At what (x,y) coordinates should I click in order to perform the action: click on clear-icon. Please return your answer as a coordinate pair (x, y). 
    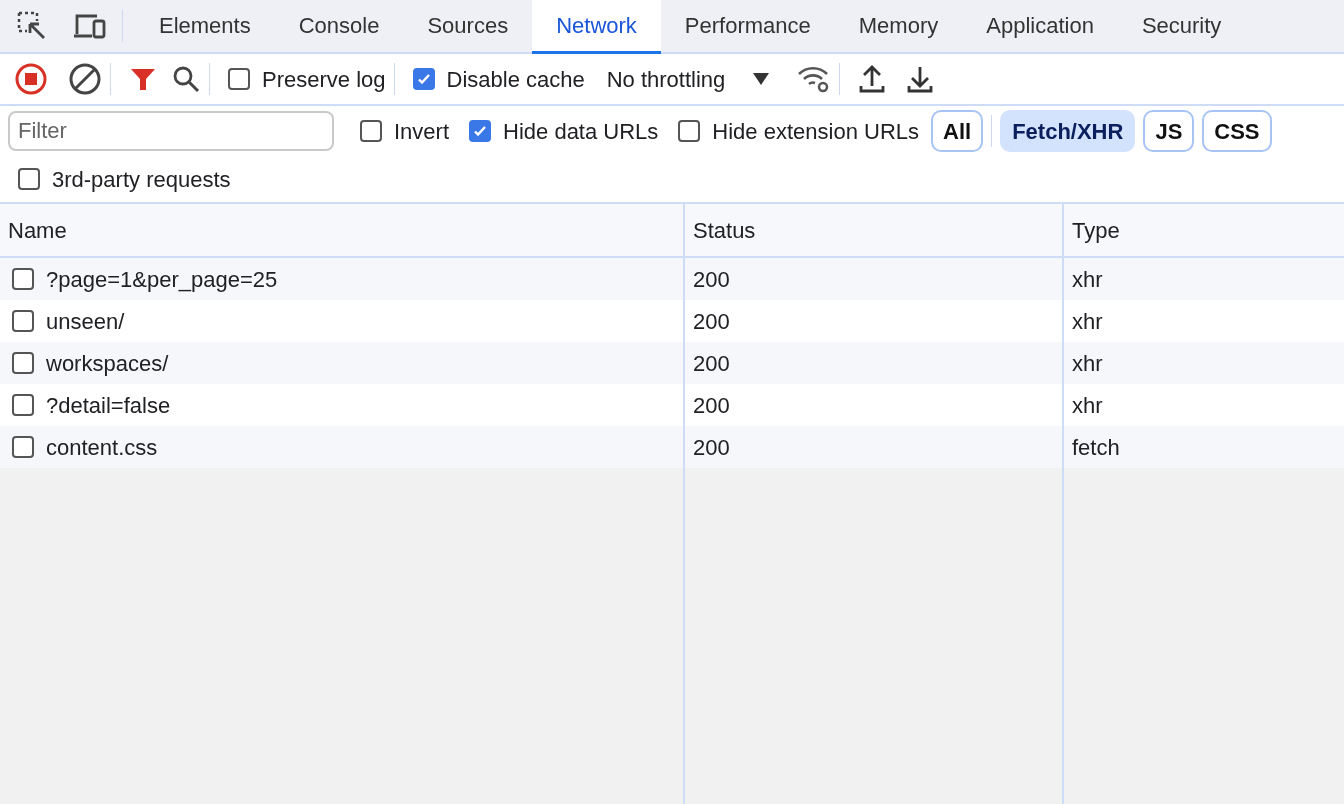
    Looking at the image, I should click on (85, 79).